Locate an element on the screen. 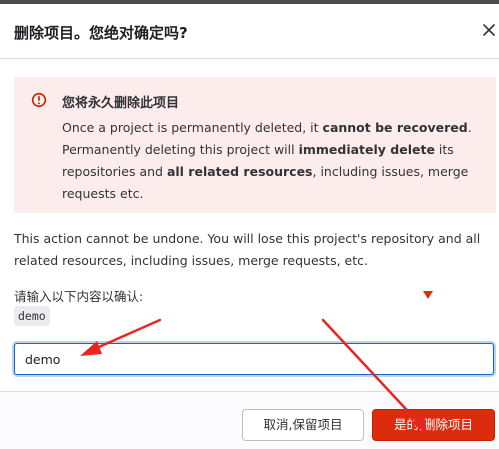 The height and width of the screenshot is (449, 499). modal-title: 删除项目。您绝对确定吗? is located at coordinates (101, 33).